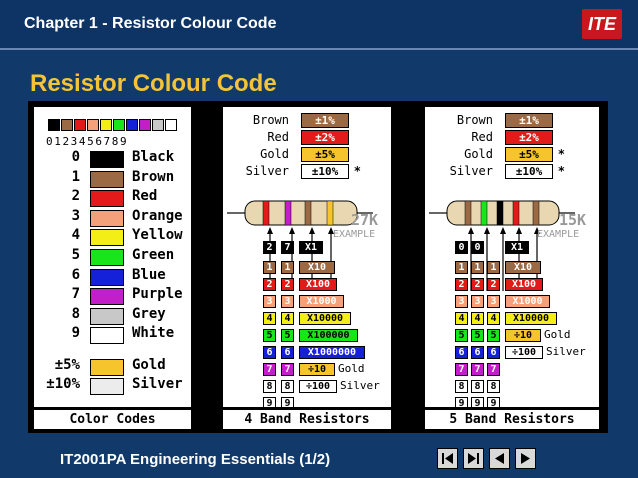 This screenshot has height=478, width=638. I want to click on color-code-row: 7 Purple, so click(112, 296).